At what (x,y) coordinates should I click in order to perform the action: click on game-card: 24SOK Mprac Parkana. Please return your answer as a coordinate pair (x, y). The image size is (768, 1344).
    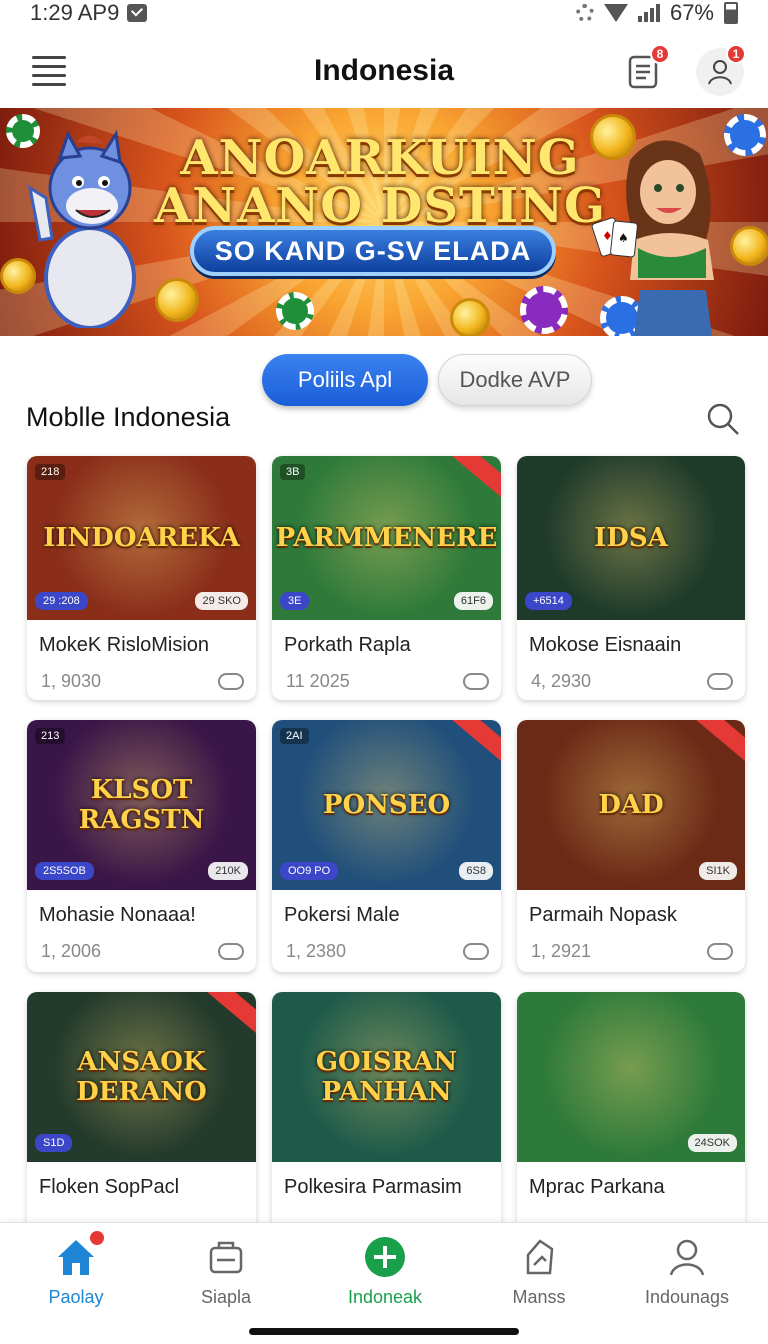
    Looking at the image, I should click on (631, 1118).